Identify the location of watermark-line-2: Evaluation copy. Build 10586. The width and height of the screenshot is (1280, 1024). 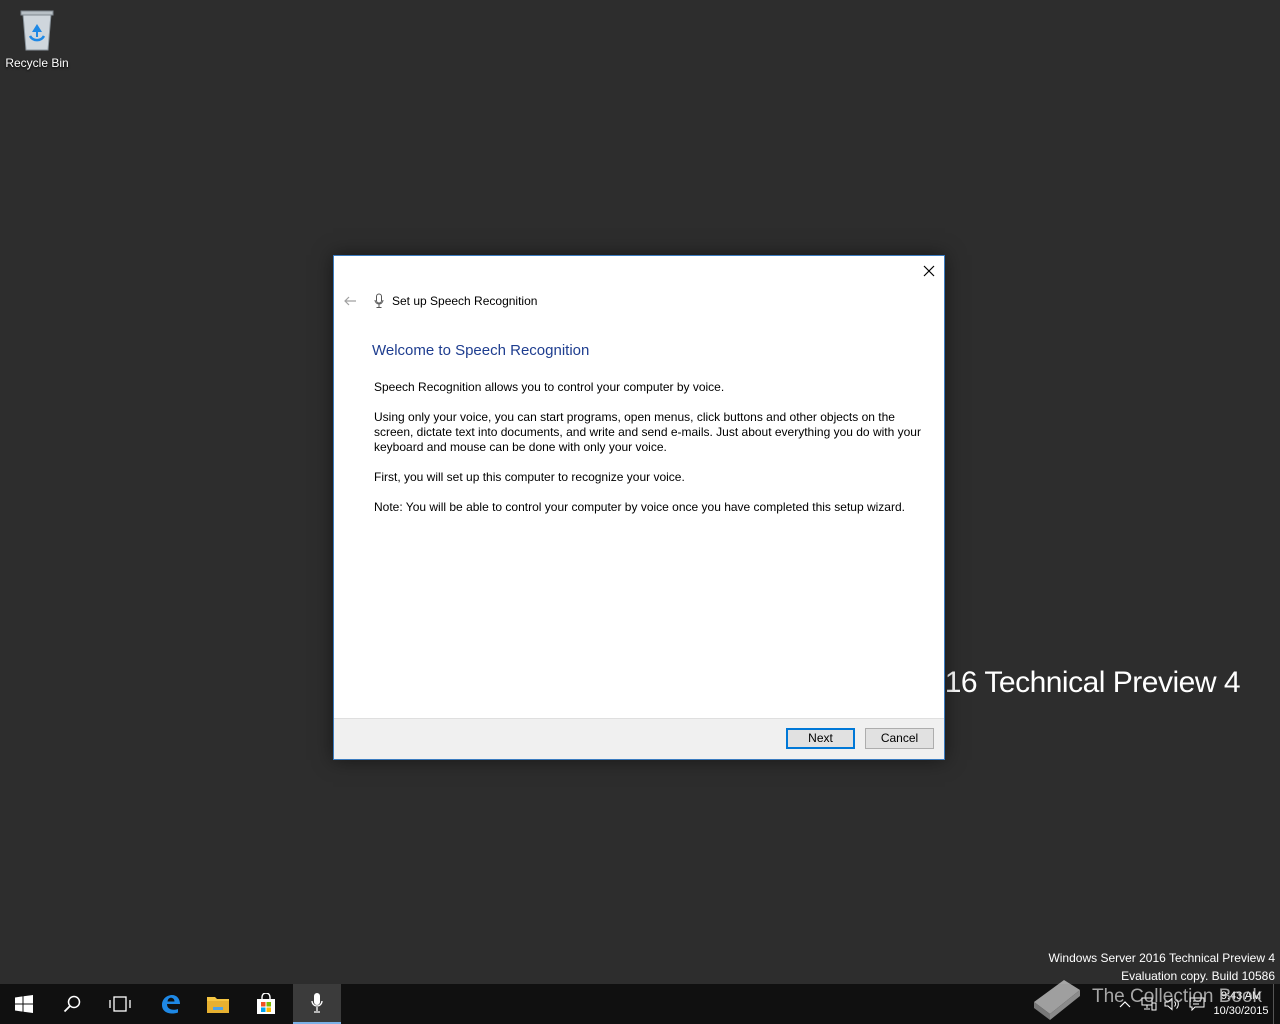
(1198, 976).